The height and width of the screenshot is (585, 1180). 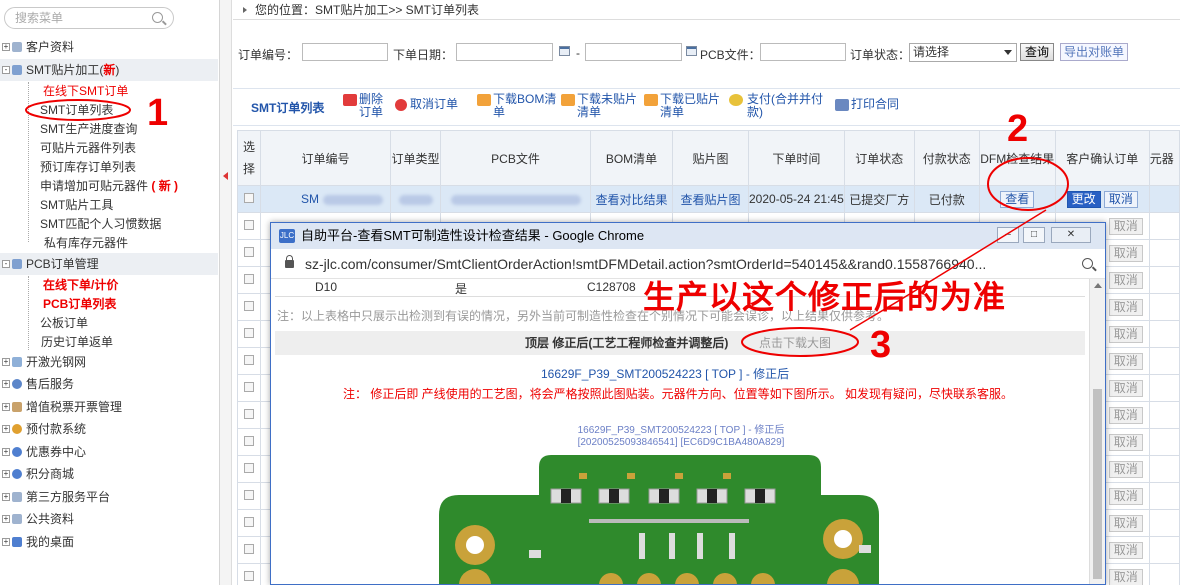 What do you see at coordinates (109, 519) in the screenshot?
I see `menu-group-public: + 公共资料` at bounding box center [109, 519].